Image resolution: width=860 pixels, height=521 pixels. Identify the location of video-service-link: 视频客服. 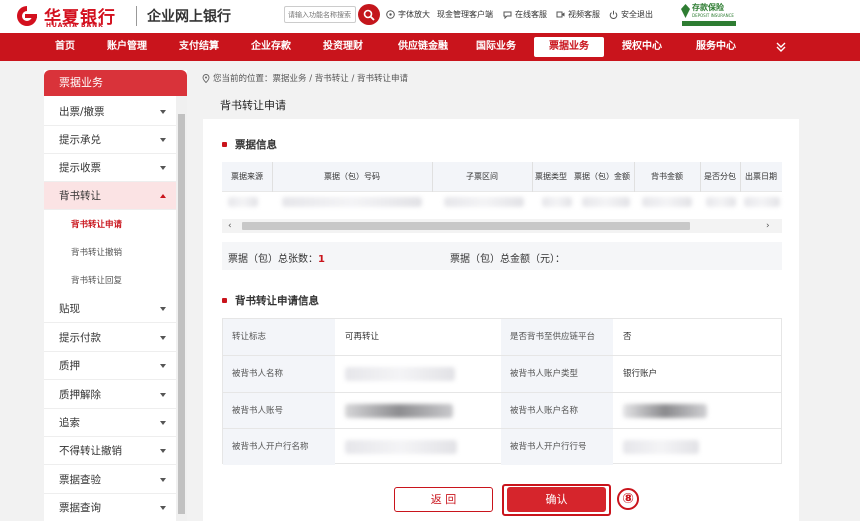
(578, 14).